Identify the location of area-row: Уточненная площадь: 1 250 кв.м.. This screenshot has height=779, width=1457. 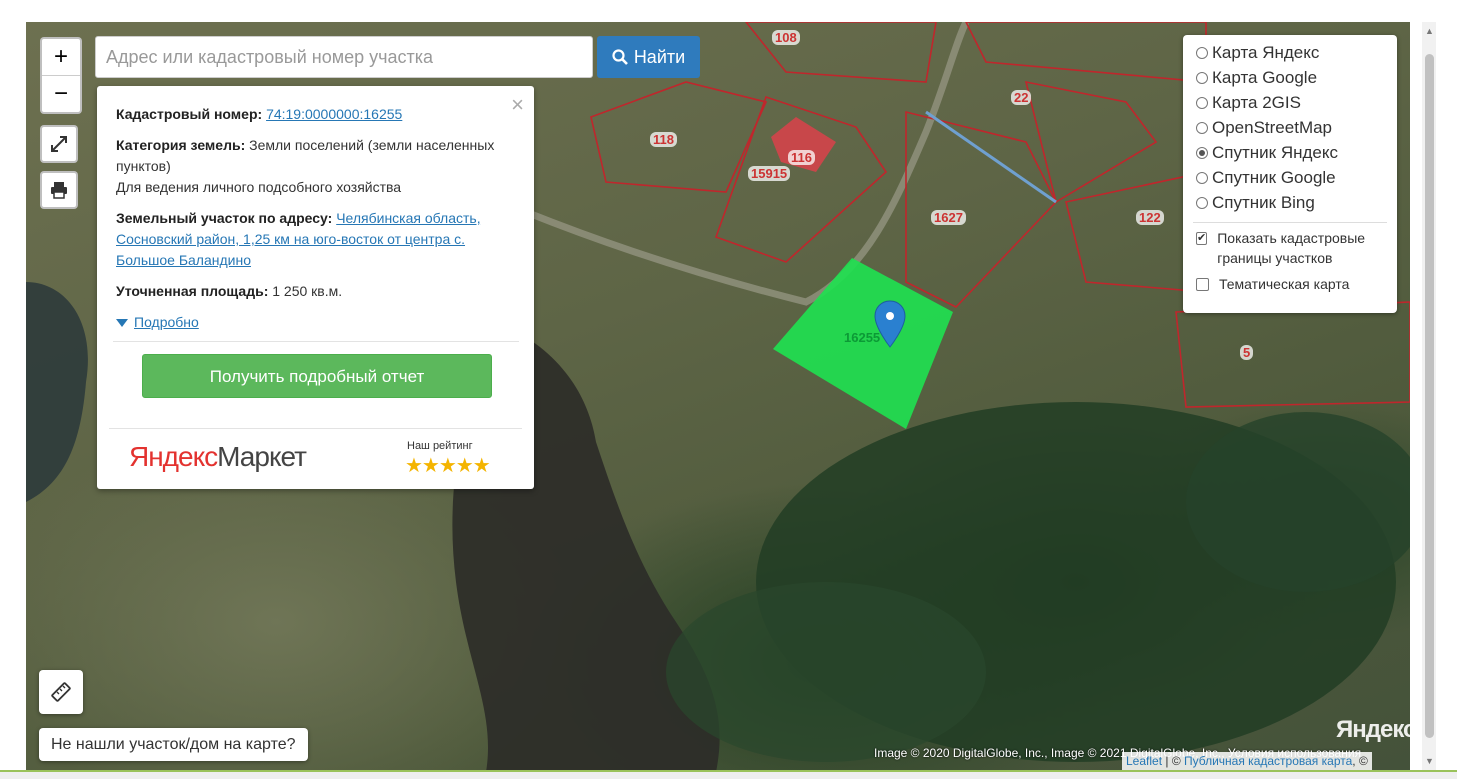
(316, 291).